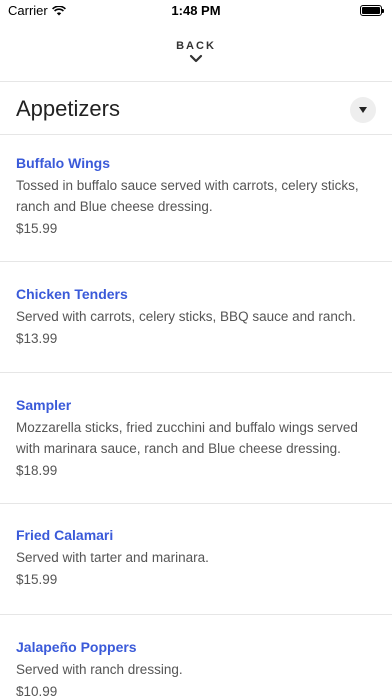 The width and height of the screenshot is (392, 696). Describe the element at coordinates (112, 557) in the screenshot. I see `item-description: Served with tarter and marinara.` at that location.